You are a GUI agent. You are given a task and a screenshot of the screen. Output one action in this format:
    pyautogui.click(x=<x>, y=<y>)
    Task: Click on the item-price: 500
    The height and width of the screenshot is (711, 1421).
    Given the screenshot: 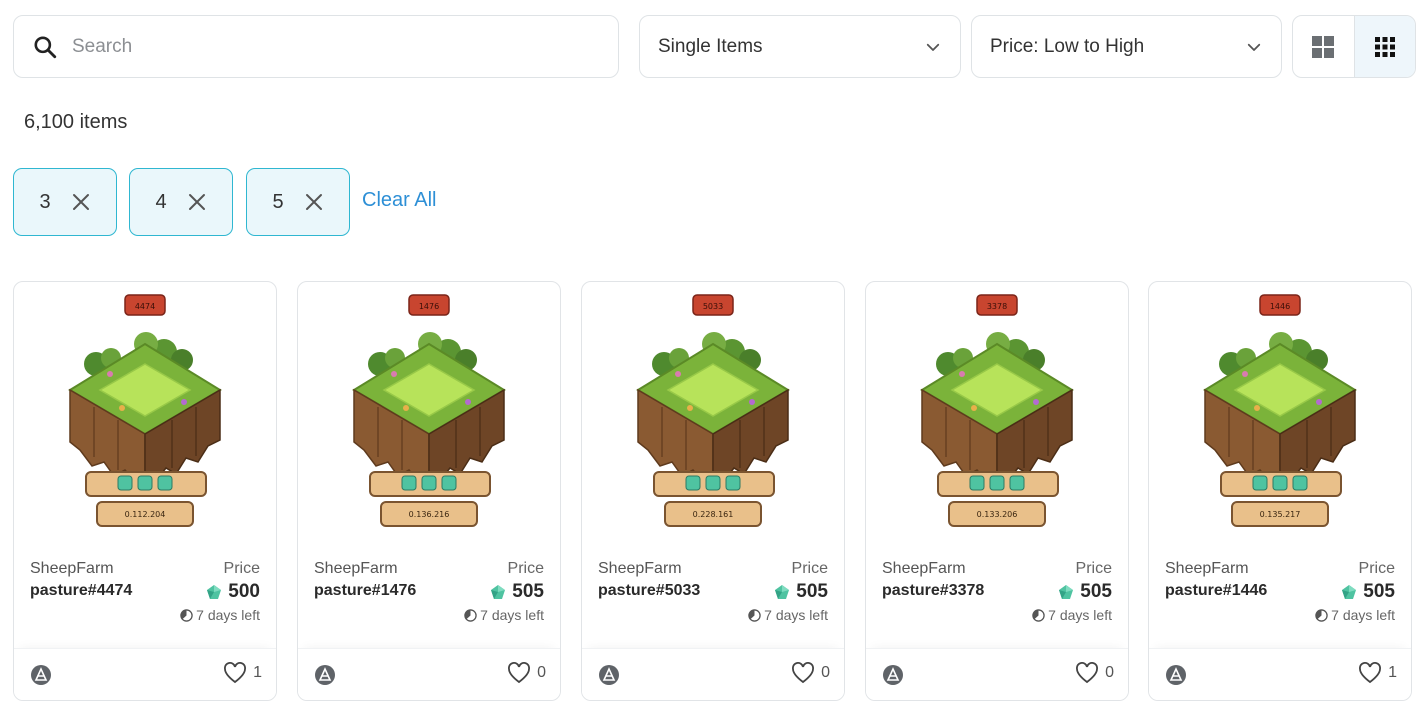 What is the action you would take?
    pyautogui.click(x=233, y=592)
    